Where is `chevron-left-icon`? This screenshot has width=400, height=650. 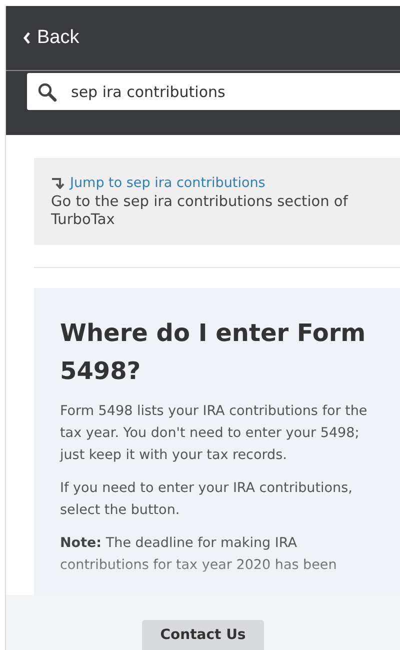 chevron-left-icon is located at coordinates (27, 38).